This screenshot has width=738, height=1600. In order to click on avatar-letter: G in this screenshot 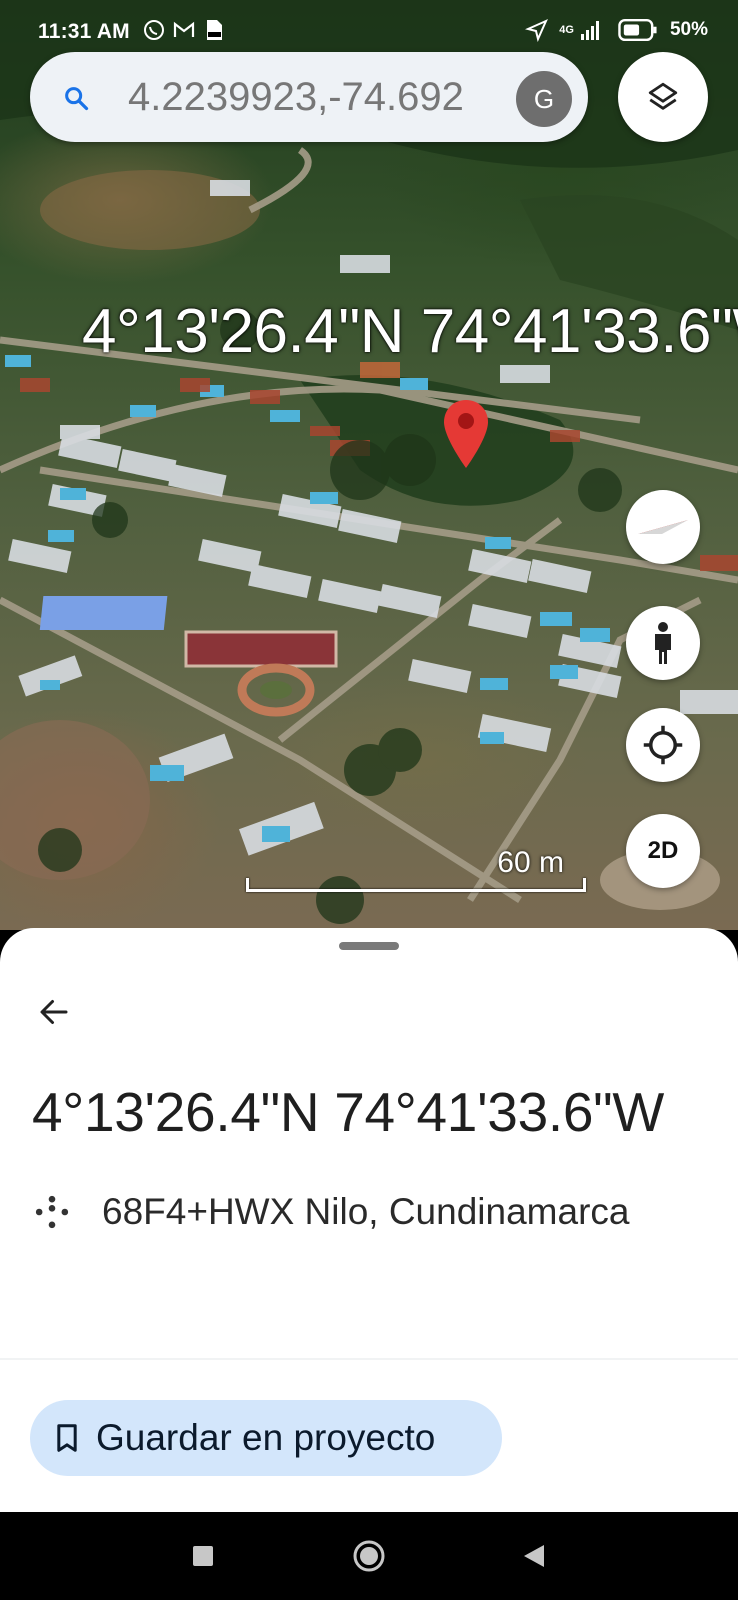, I will do `click(544, 98)`.